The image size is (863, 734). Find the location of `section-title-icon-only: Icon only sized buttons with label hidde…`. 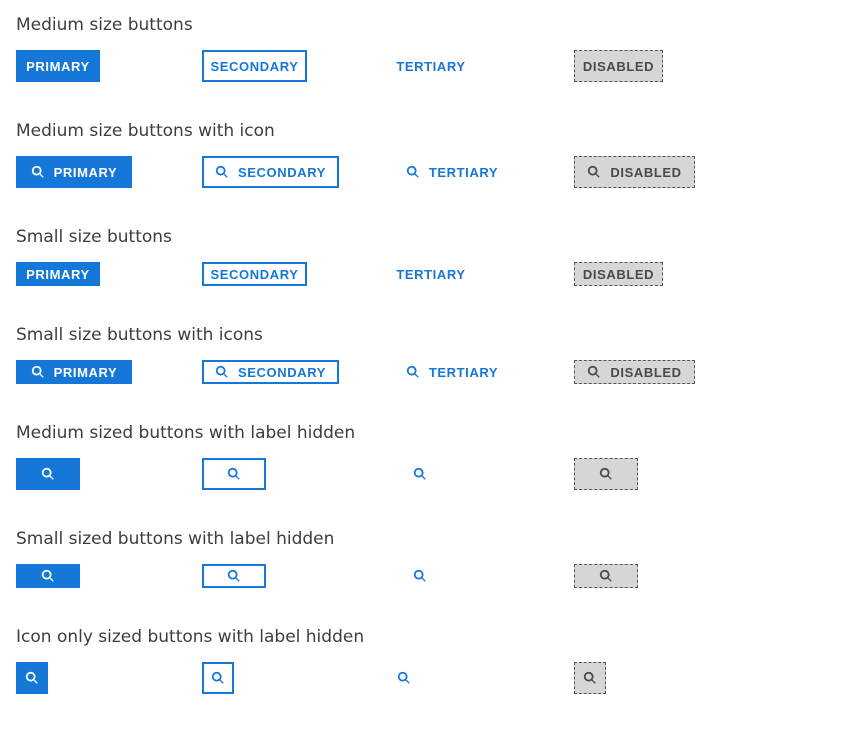

section-title-icon-only: Icon only sized buttons with label hidde… is located at coordinates (190, 637).